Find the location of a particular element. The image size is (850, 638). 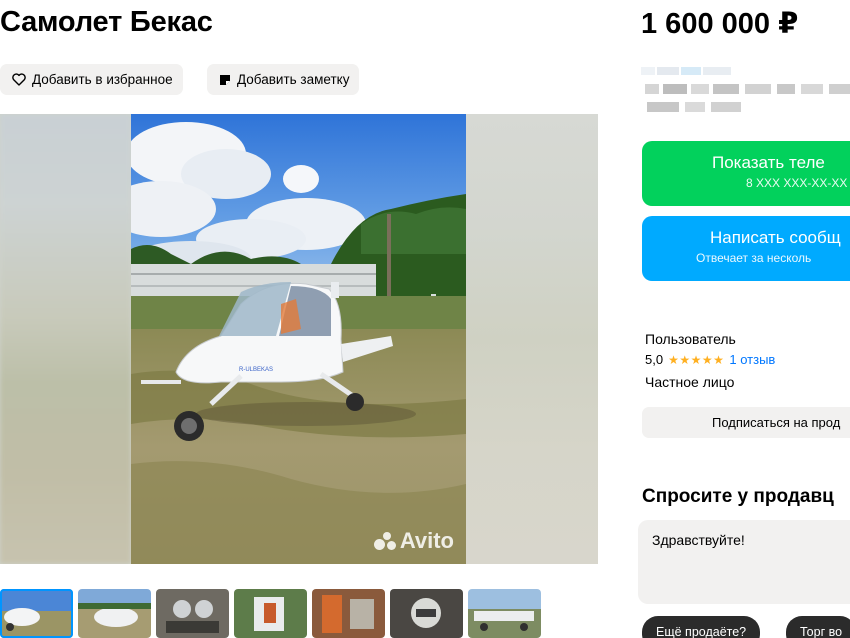

message-input: Здравствуйте! is located at coordinates (744, 562).